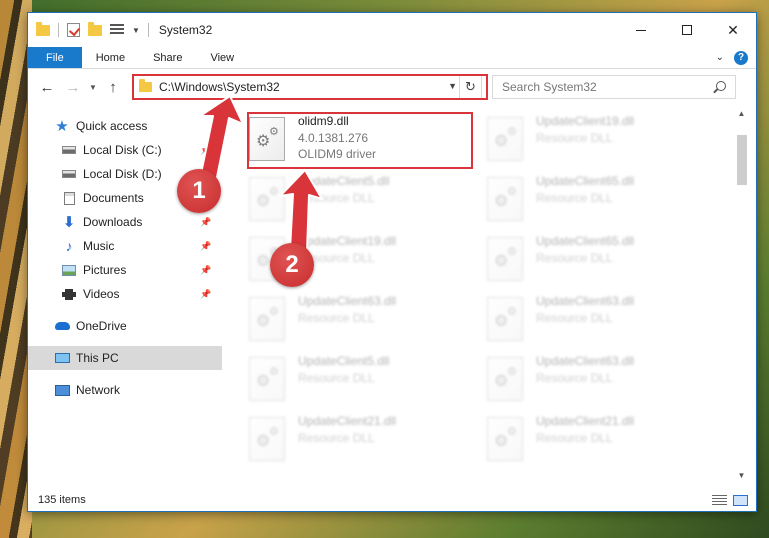  Describe the element at coordinates (73, 30) in the screenshot. I see `properties-icon` at that location.